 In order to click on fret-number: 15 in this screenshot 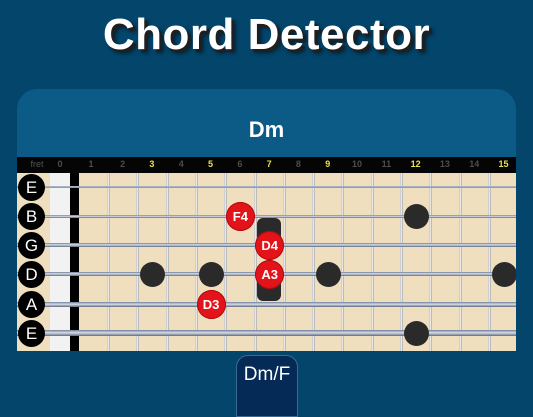, I will do `click(503, 164)`.